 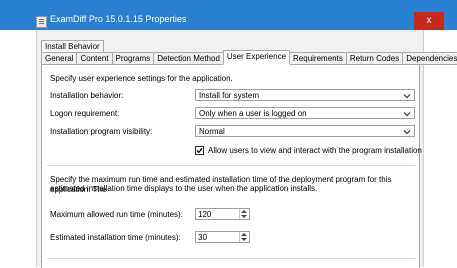 I want to click on close-button: x, so click(x=429, y=21).